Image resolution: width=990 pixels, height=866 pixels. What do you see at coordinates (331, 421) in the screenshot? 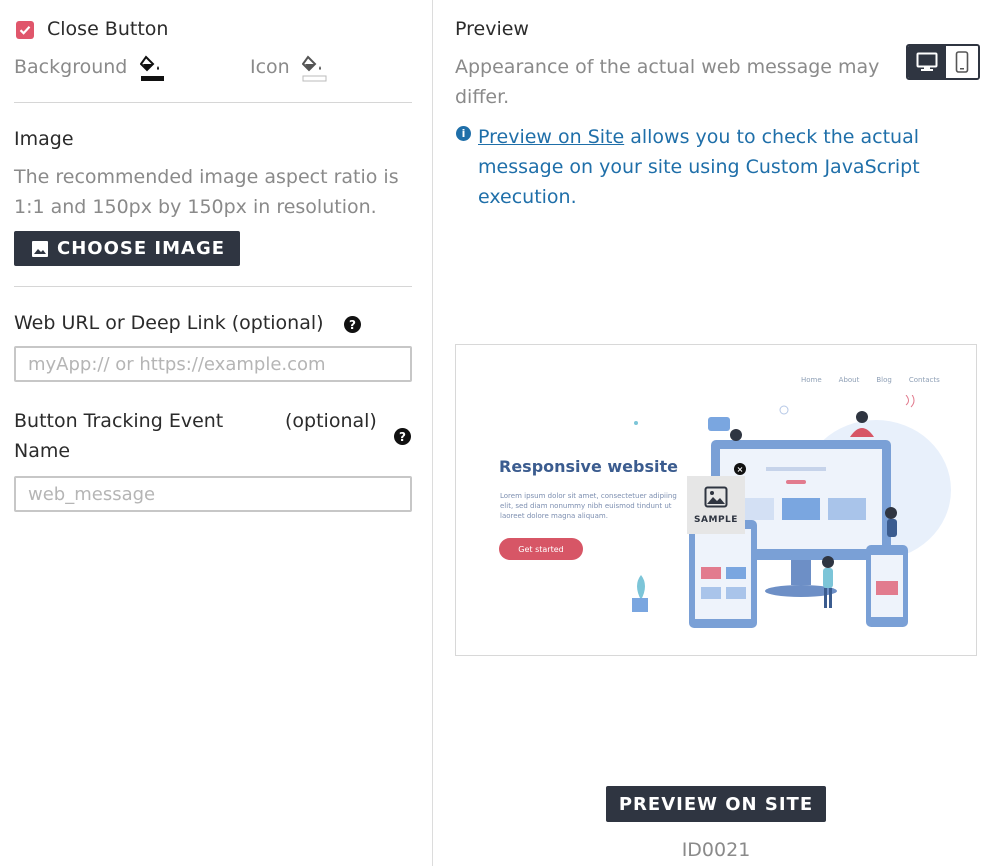
I see `tracking-label-optional: (optional)` at bounding box center [331, 421].